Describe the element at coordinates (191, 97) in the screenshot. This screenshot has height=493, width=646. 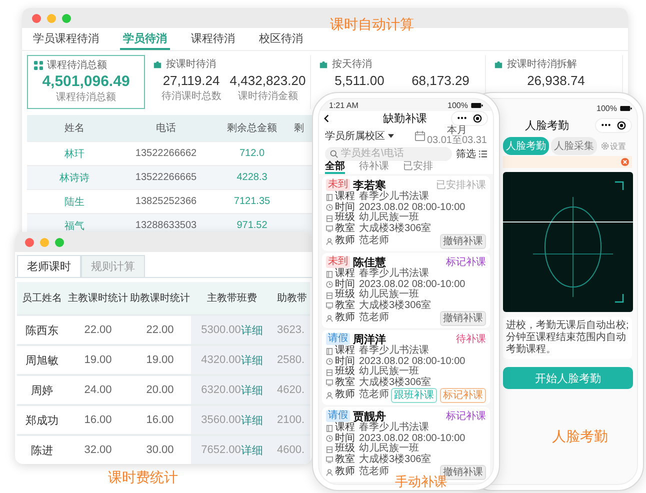
I see `stat-label: 待消课时总数` at that location.